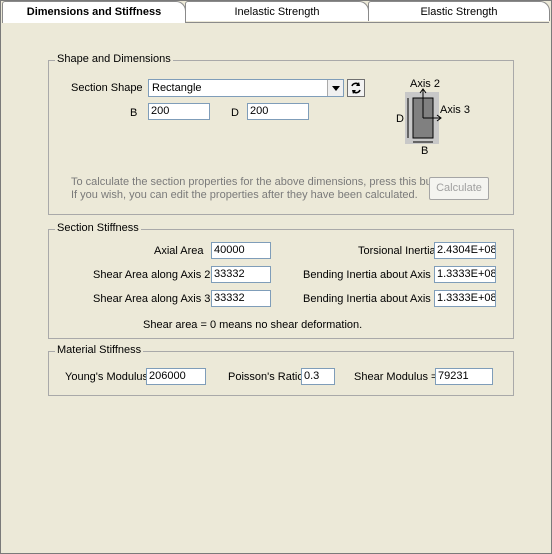 The image size is (552, 554). I want to click on poissons-ratio-label: Poisson's Ratio, so click(266, 377).